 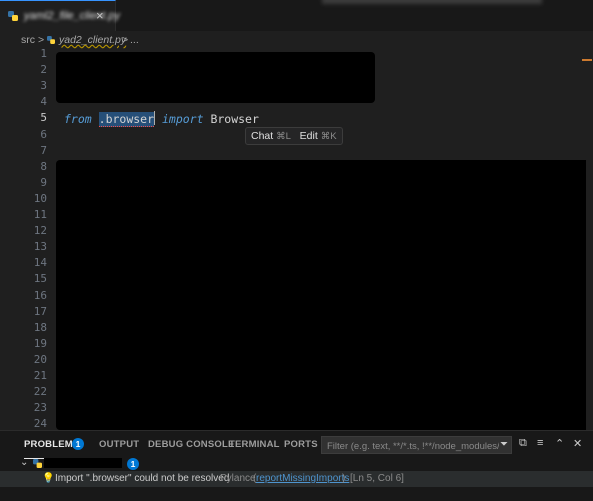 I want to click on line-number: 12, so click(x=40, y=231).